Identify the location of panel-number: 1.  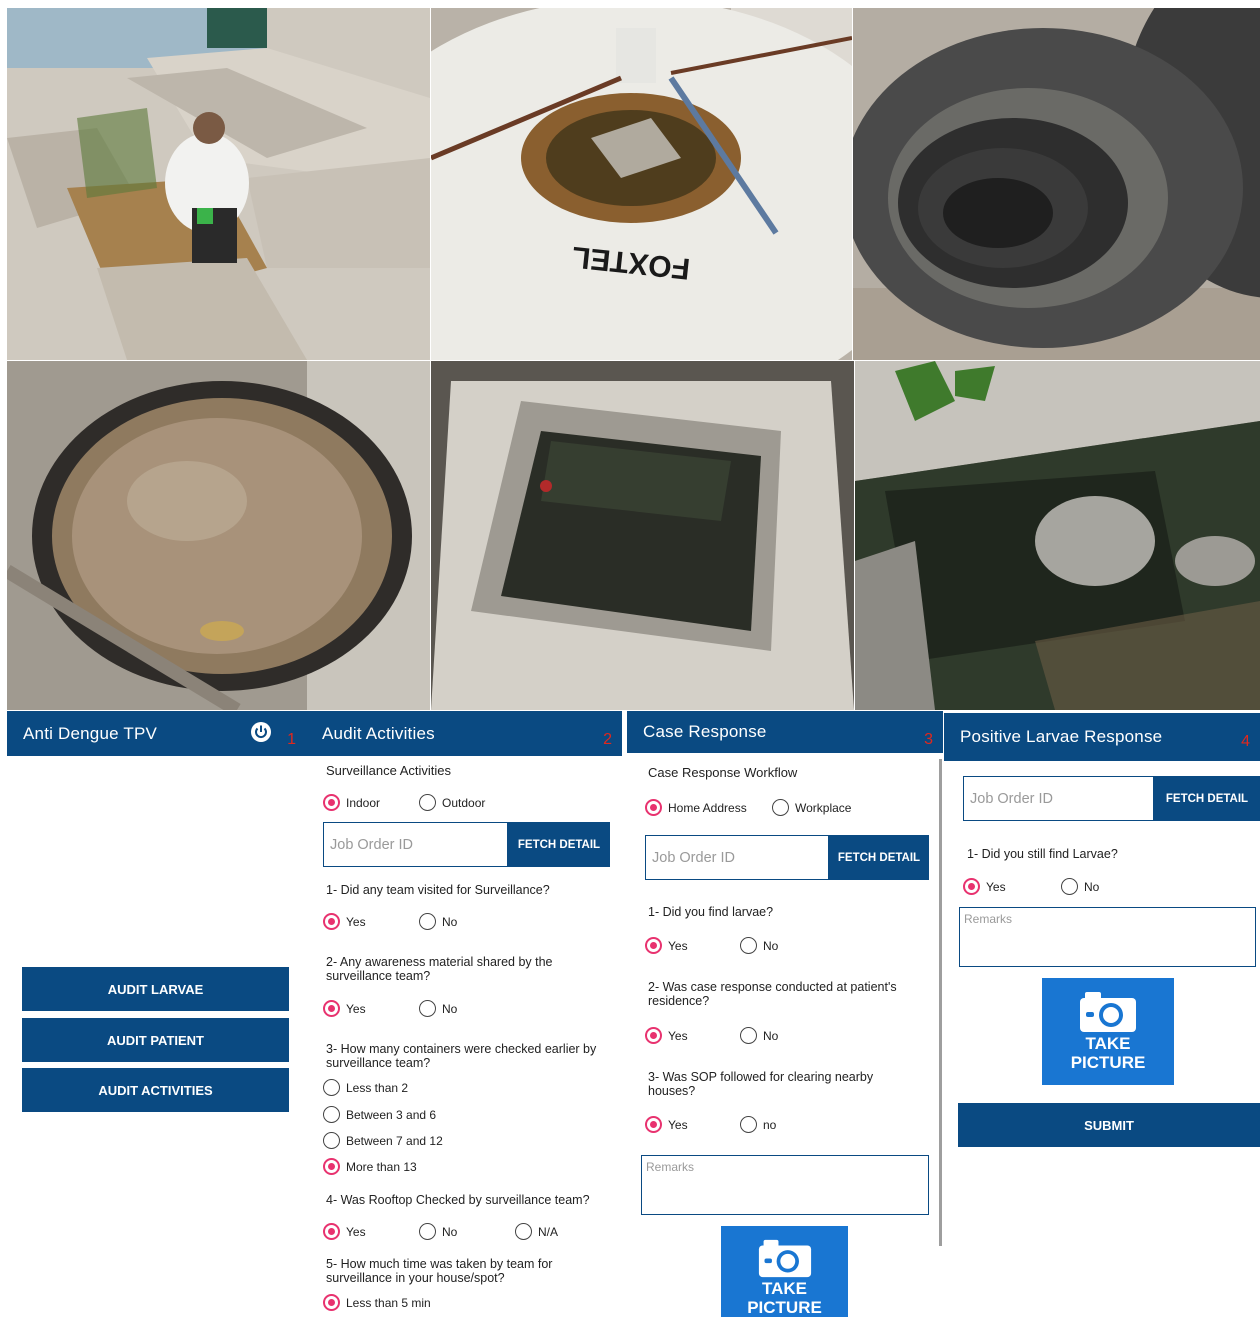
(291, 739).